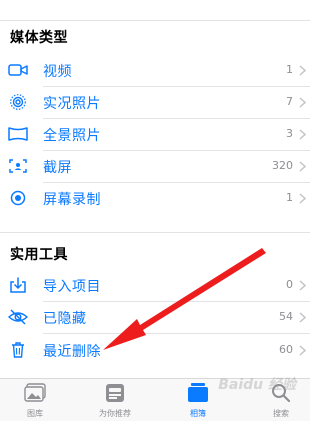 Image resolution: width=320 pixels, height=421 pixels. Describe the element at coordinates (18, 166) in the screenshot. I see `screenshot-icon` at that location.